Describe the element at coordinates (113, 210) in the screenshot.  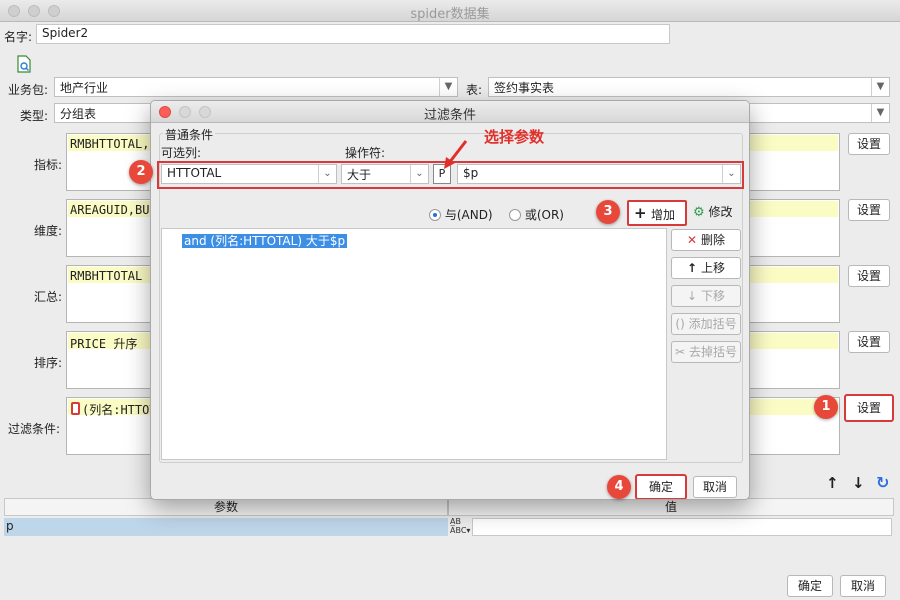
I see `dimension-value: AREAGUID,BUG` at that location.